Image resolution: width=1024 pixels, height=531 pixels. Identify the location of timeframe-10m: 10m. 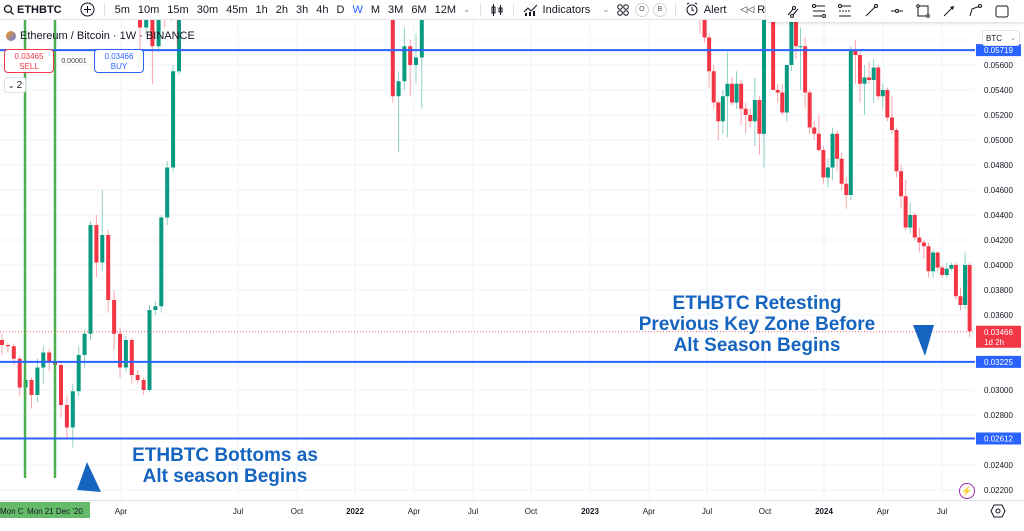
(148, 10).